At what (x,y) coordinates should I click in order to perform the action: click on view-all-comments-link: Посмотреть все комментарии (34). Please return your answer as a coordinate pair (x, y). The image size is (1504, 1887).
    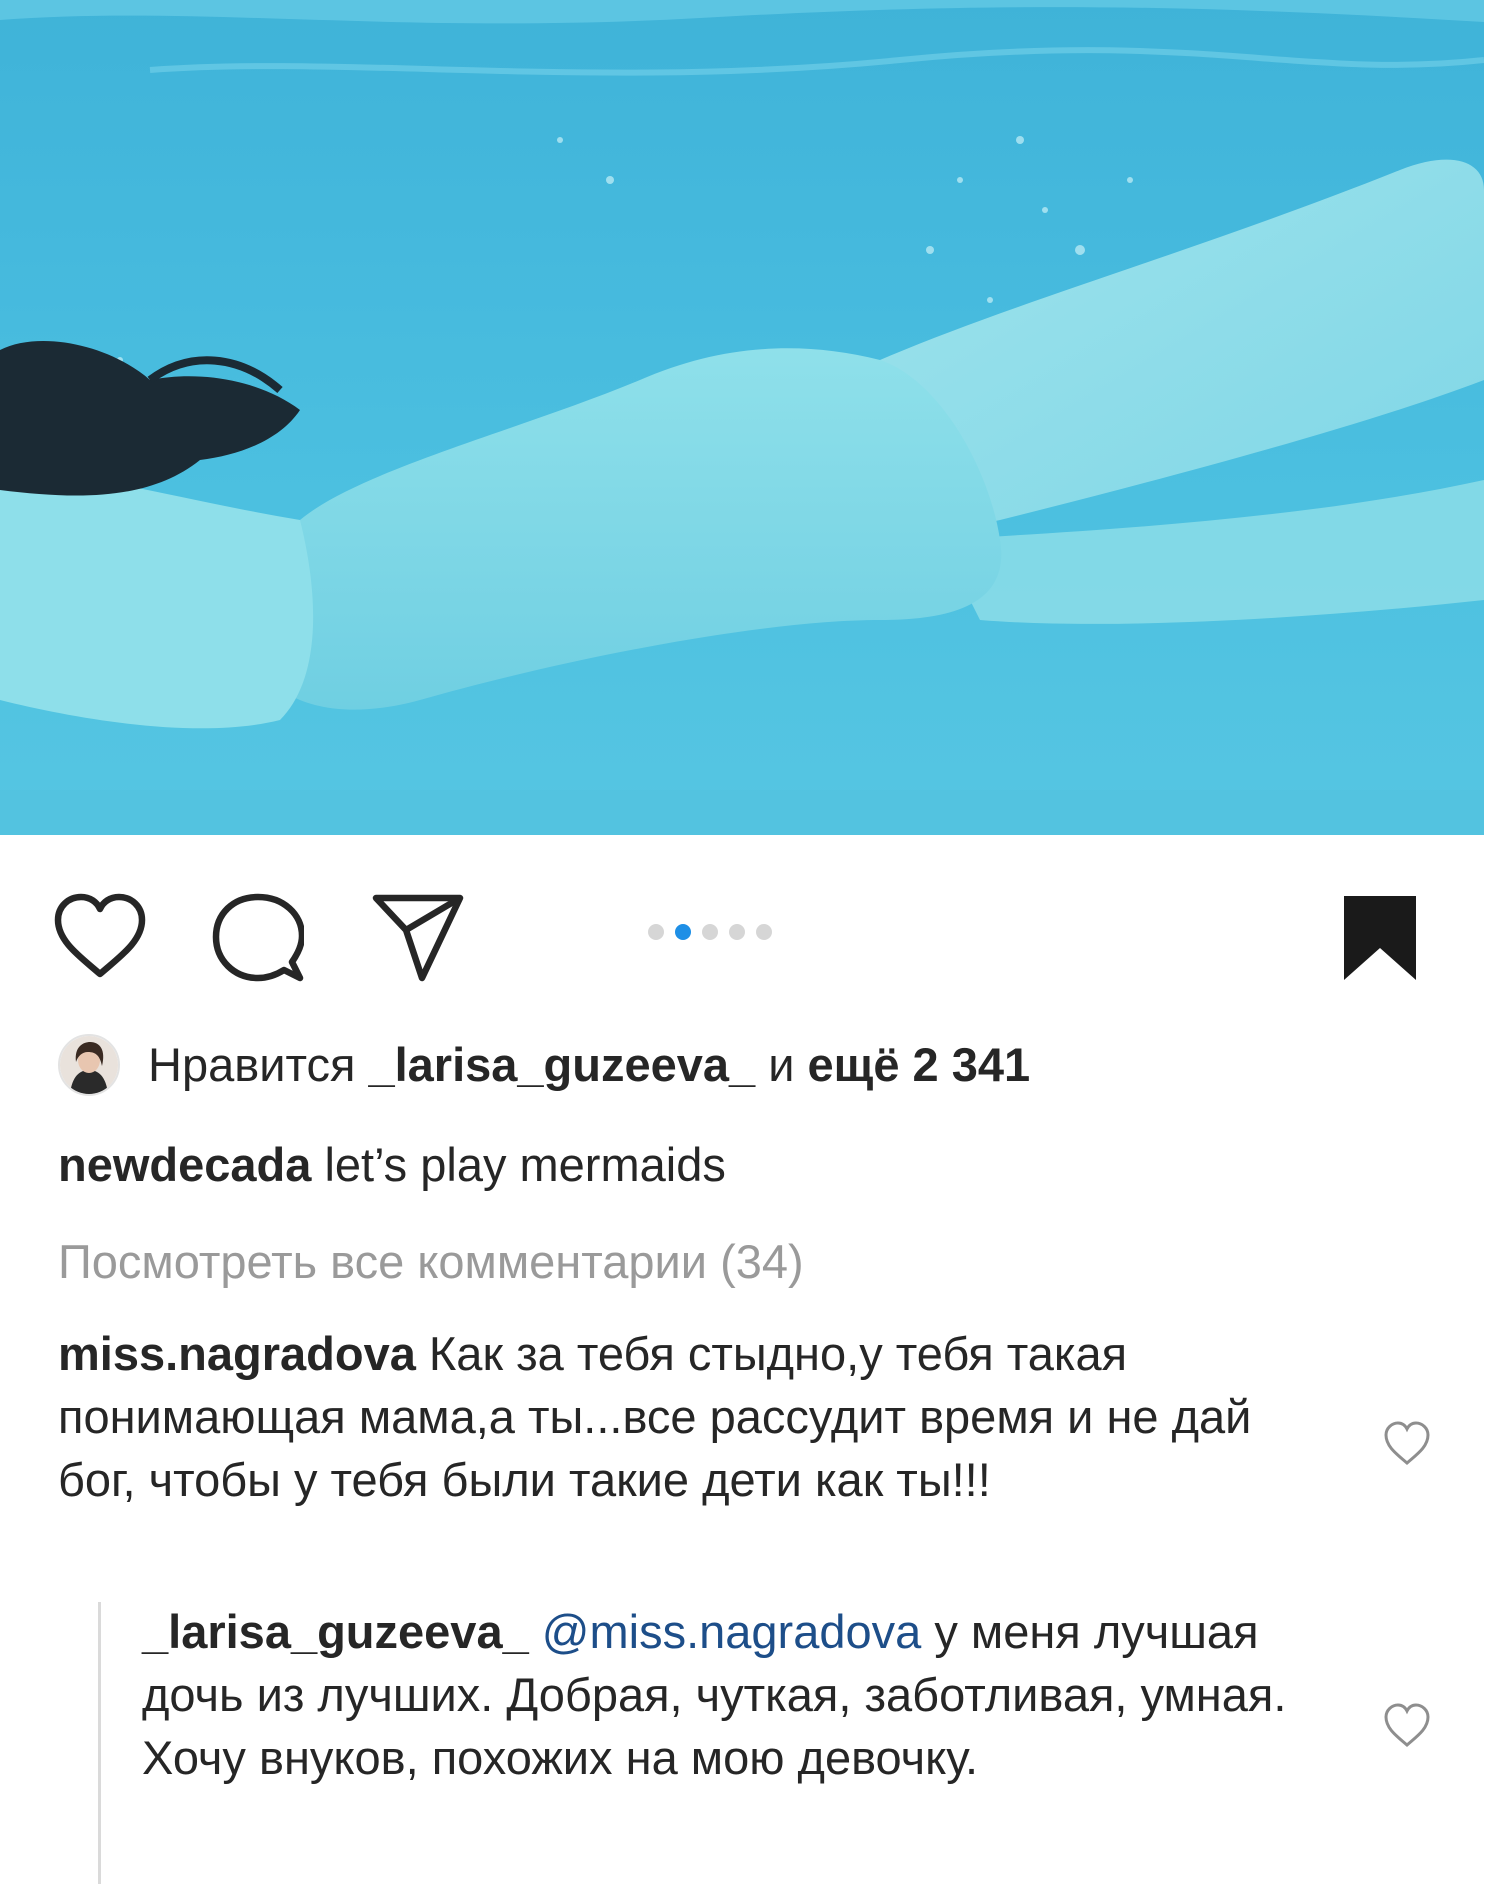
    Looking at the image, I should click on (431, 1262).